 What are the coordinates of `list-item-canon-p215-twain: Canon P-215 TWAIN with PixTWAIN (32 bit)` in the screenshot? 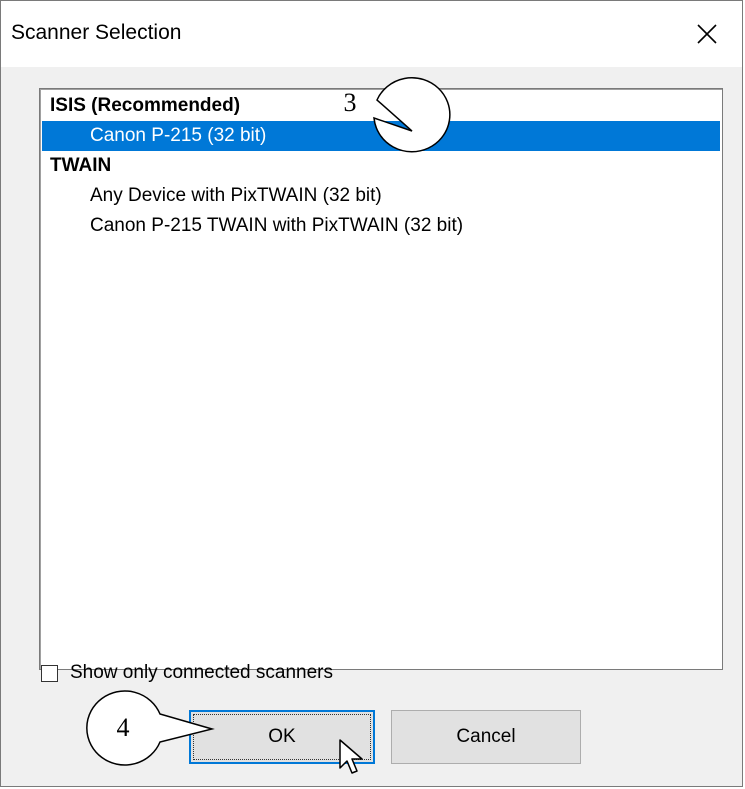 It's located at (381, 226).